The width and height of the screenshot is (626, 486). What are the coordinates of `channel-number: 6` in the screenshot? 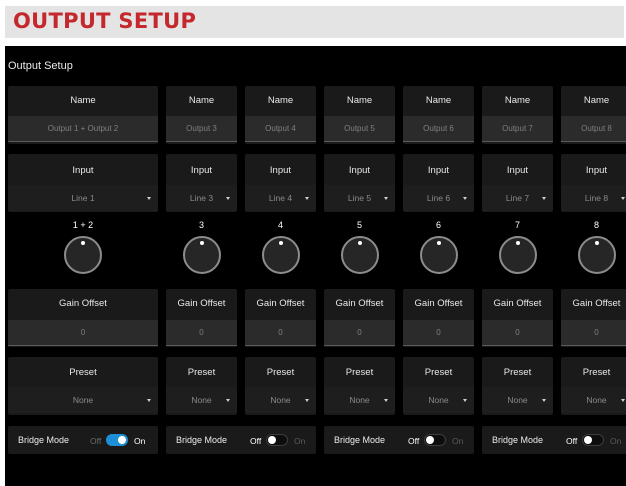 It's located at (438, 225).